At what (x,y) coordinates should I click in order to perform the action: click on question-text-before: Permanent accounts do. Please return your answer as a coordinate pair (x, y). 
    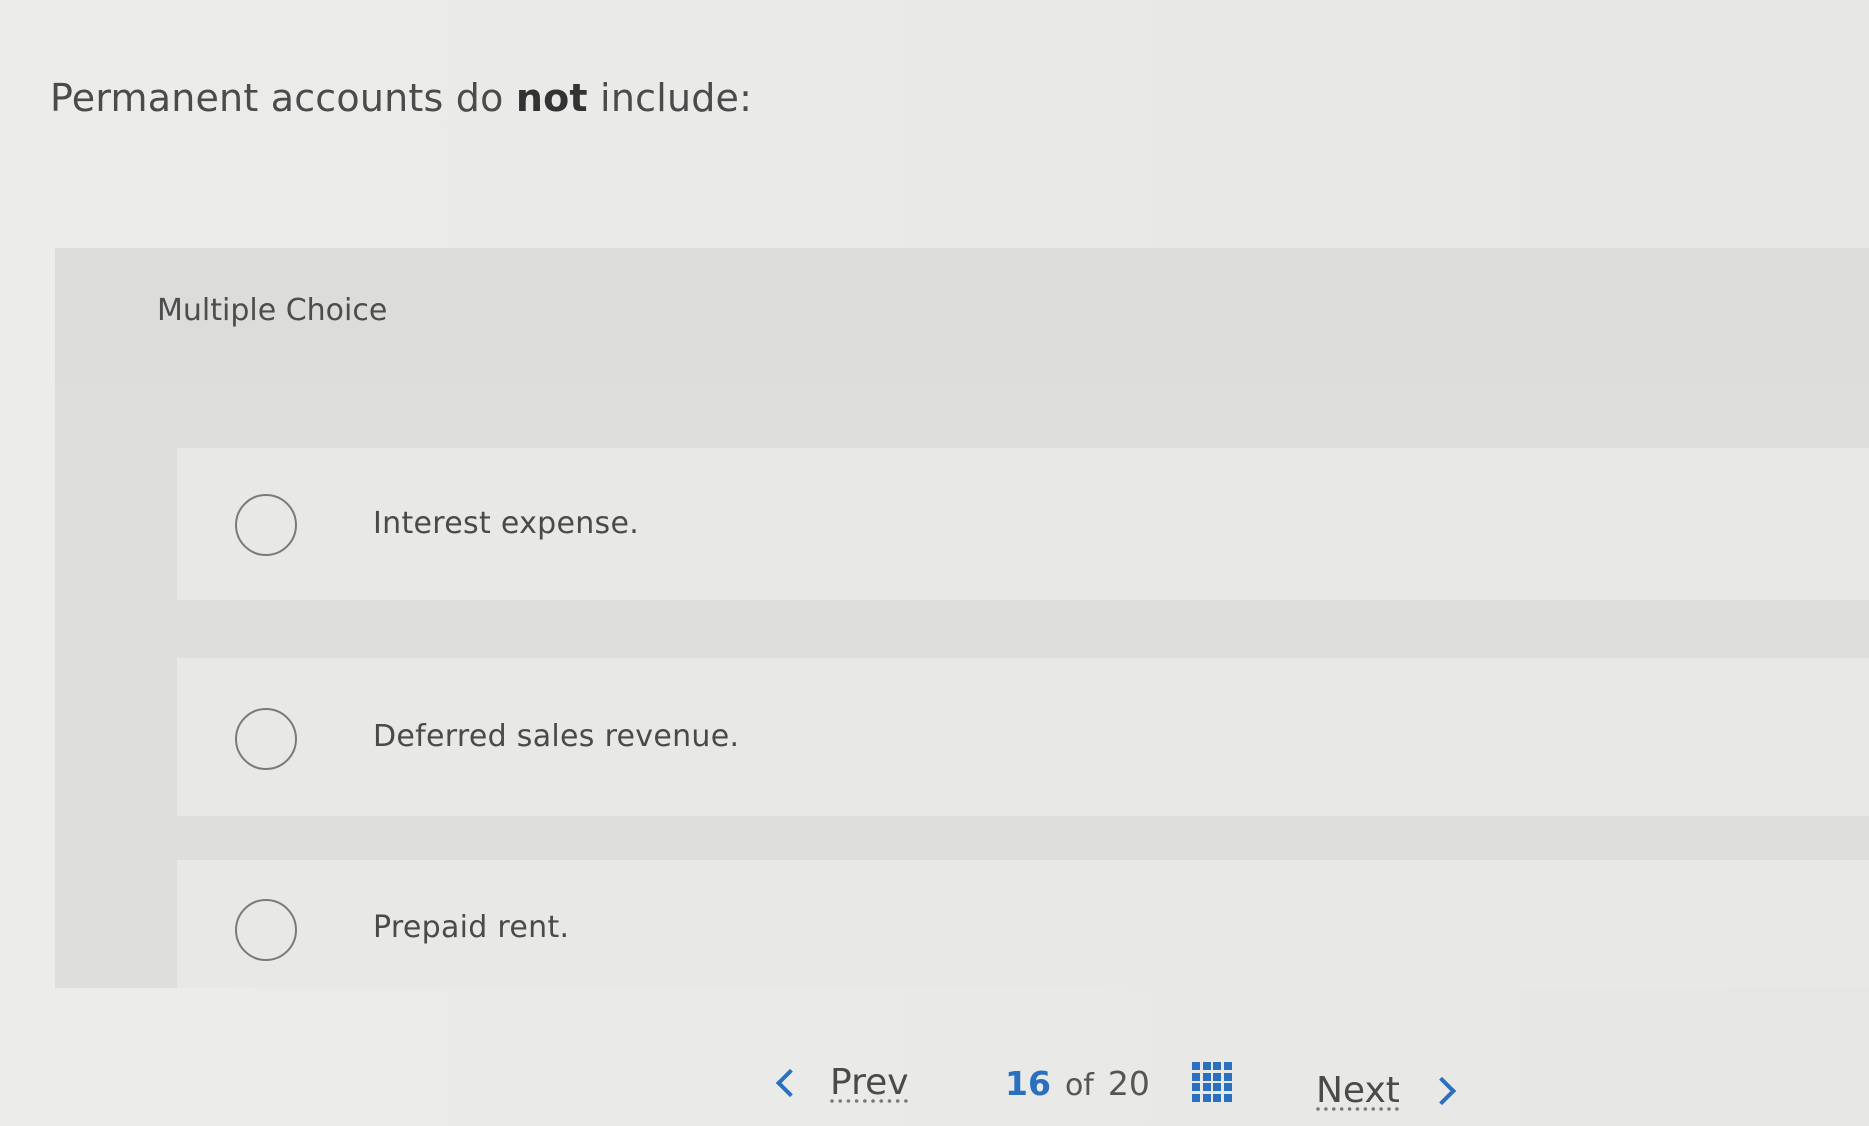
    Looking at the image, I should click on (283, 98).